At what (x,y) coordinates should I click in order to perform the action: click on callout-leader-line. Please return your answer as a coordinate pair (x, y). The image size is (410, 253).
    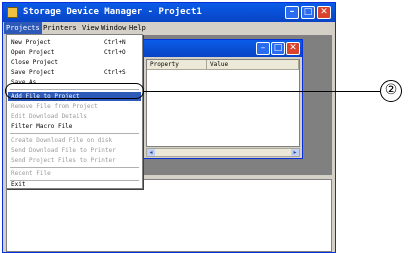
    Looking at the image, I should click on (262, 91).